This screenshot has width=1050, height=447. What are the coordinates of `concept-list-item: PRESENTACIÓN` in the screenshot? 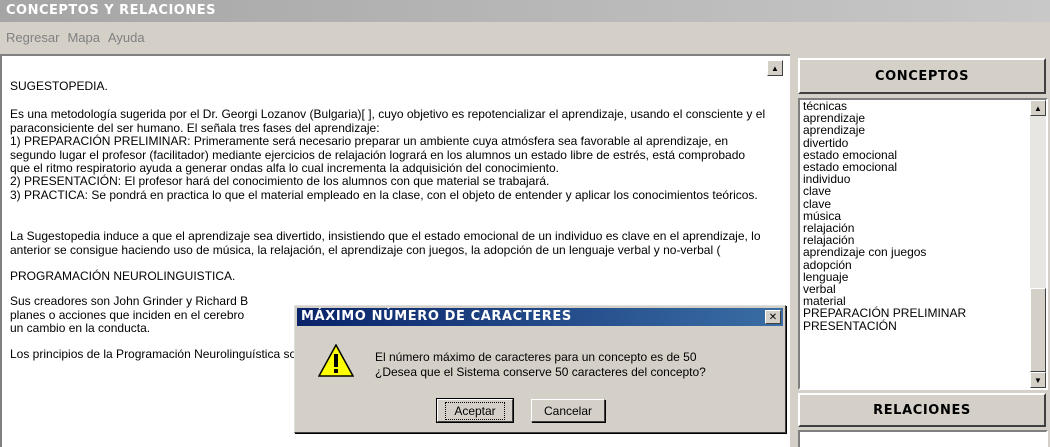 It's located at (924, 325).